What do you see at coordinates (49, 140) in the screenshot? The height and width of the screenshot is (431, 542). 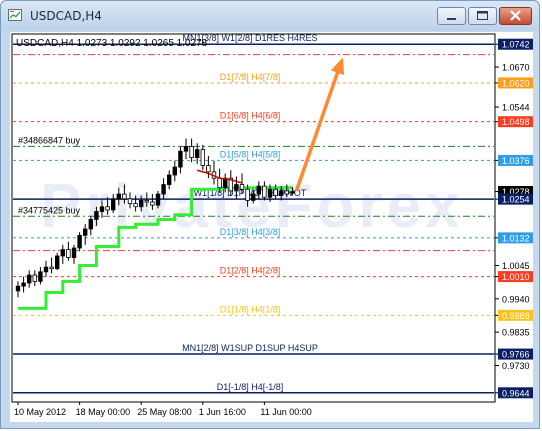 I see `level-label: #34866847 buy` at bounding box center [49, 140].